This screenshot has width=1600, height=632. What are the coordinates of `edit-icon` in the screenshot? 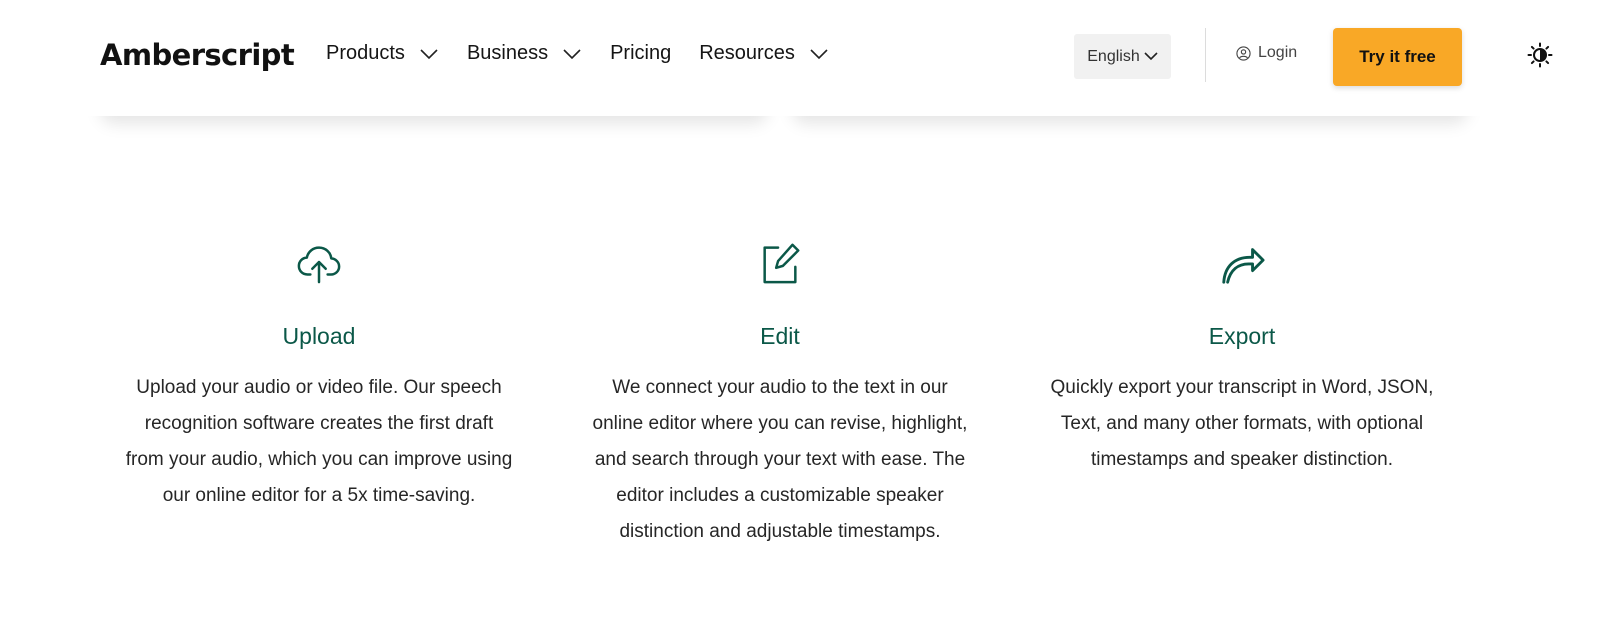 It's located at (781, 263).